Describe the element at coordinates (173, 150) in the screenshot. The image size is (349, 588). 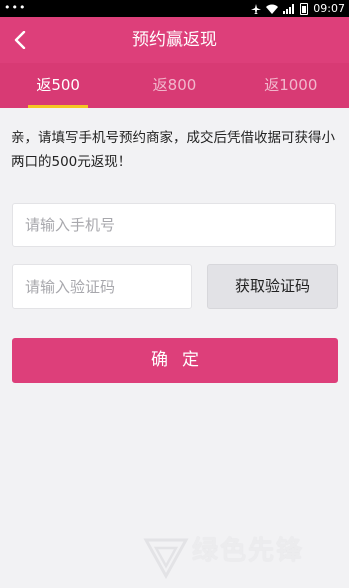
I see `notice-text: 亲，请填写手机号预约商家，成交后凭借收据可获得小两口的500元返现！` at that location.